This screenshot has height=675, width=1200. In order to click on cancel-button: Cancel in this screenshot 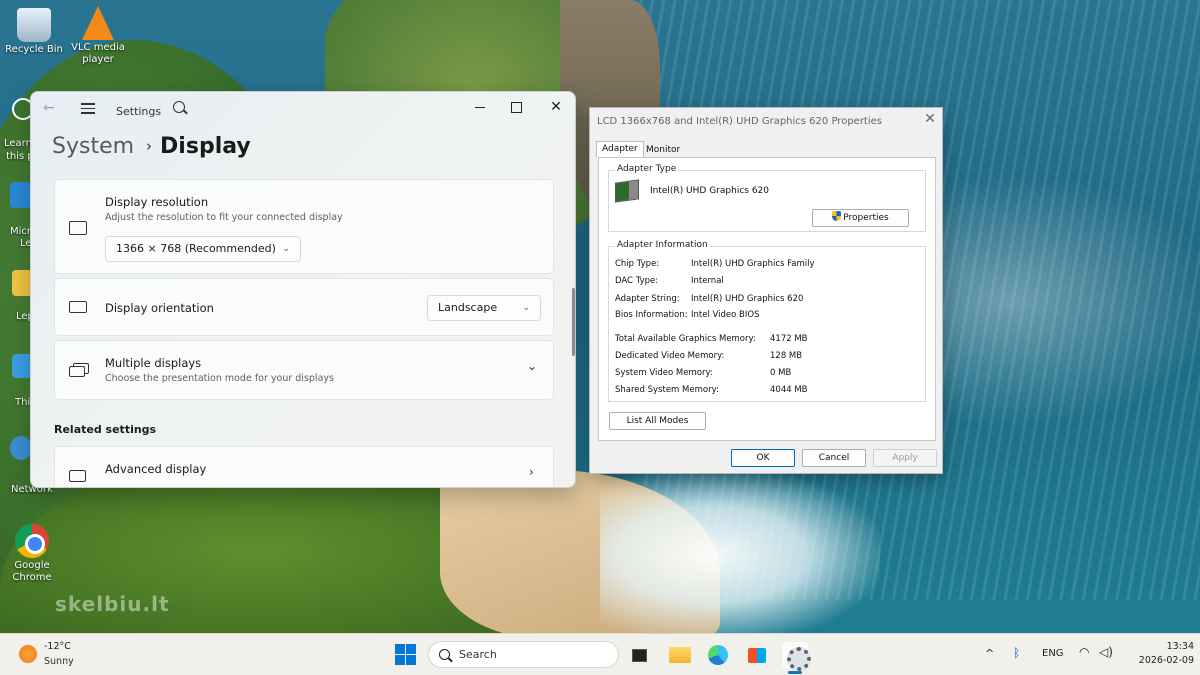, I will do `click(834, 458)`.